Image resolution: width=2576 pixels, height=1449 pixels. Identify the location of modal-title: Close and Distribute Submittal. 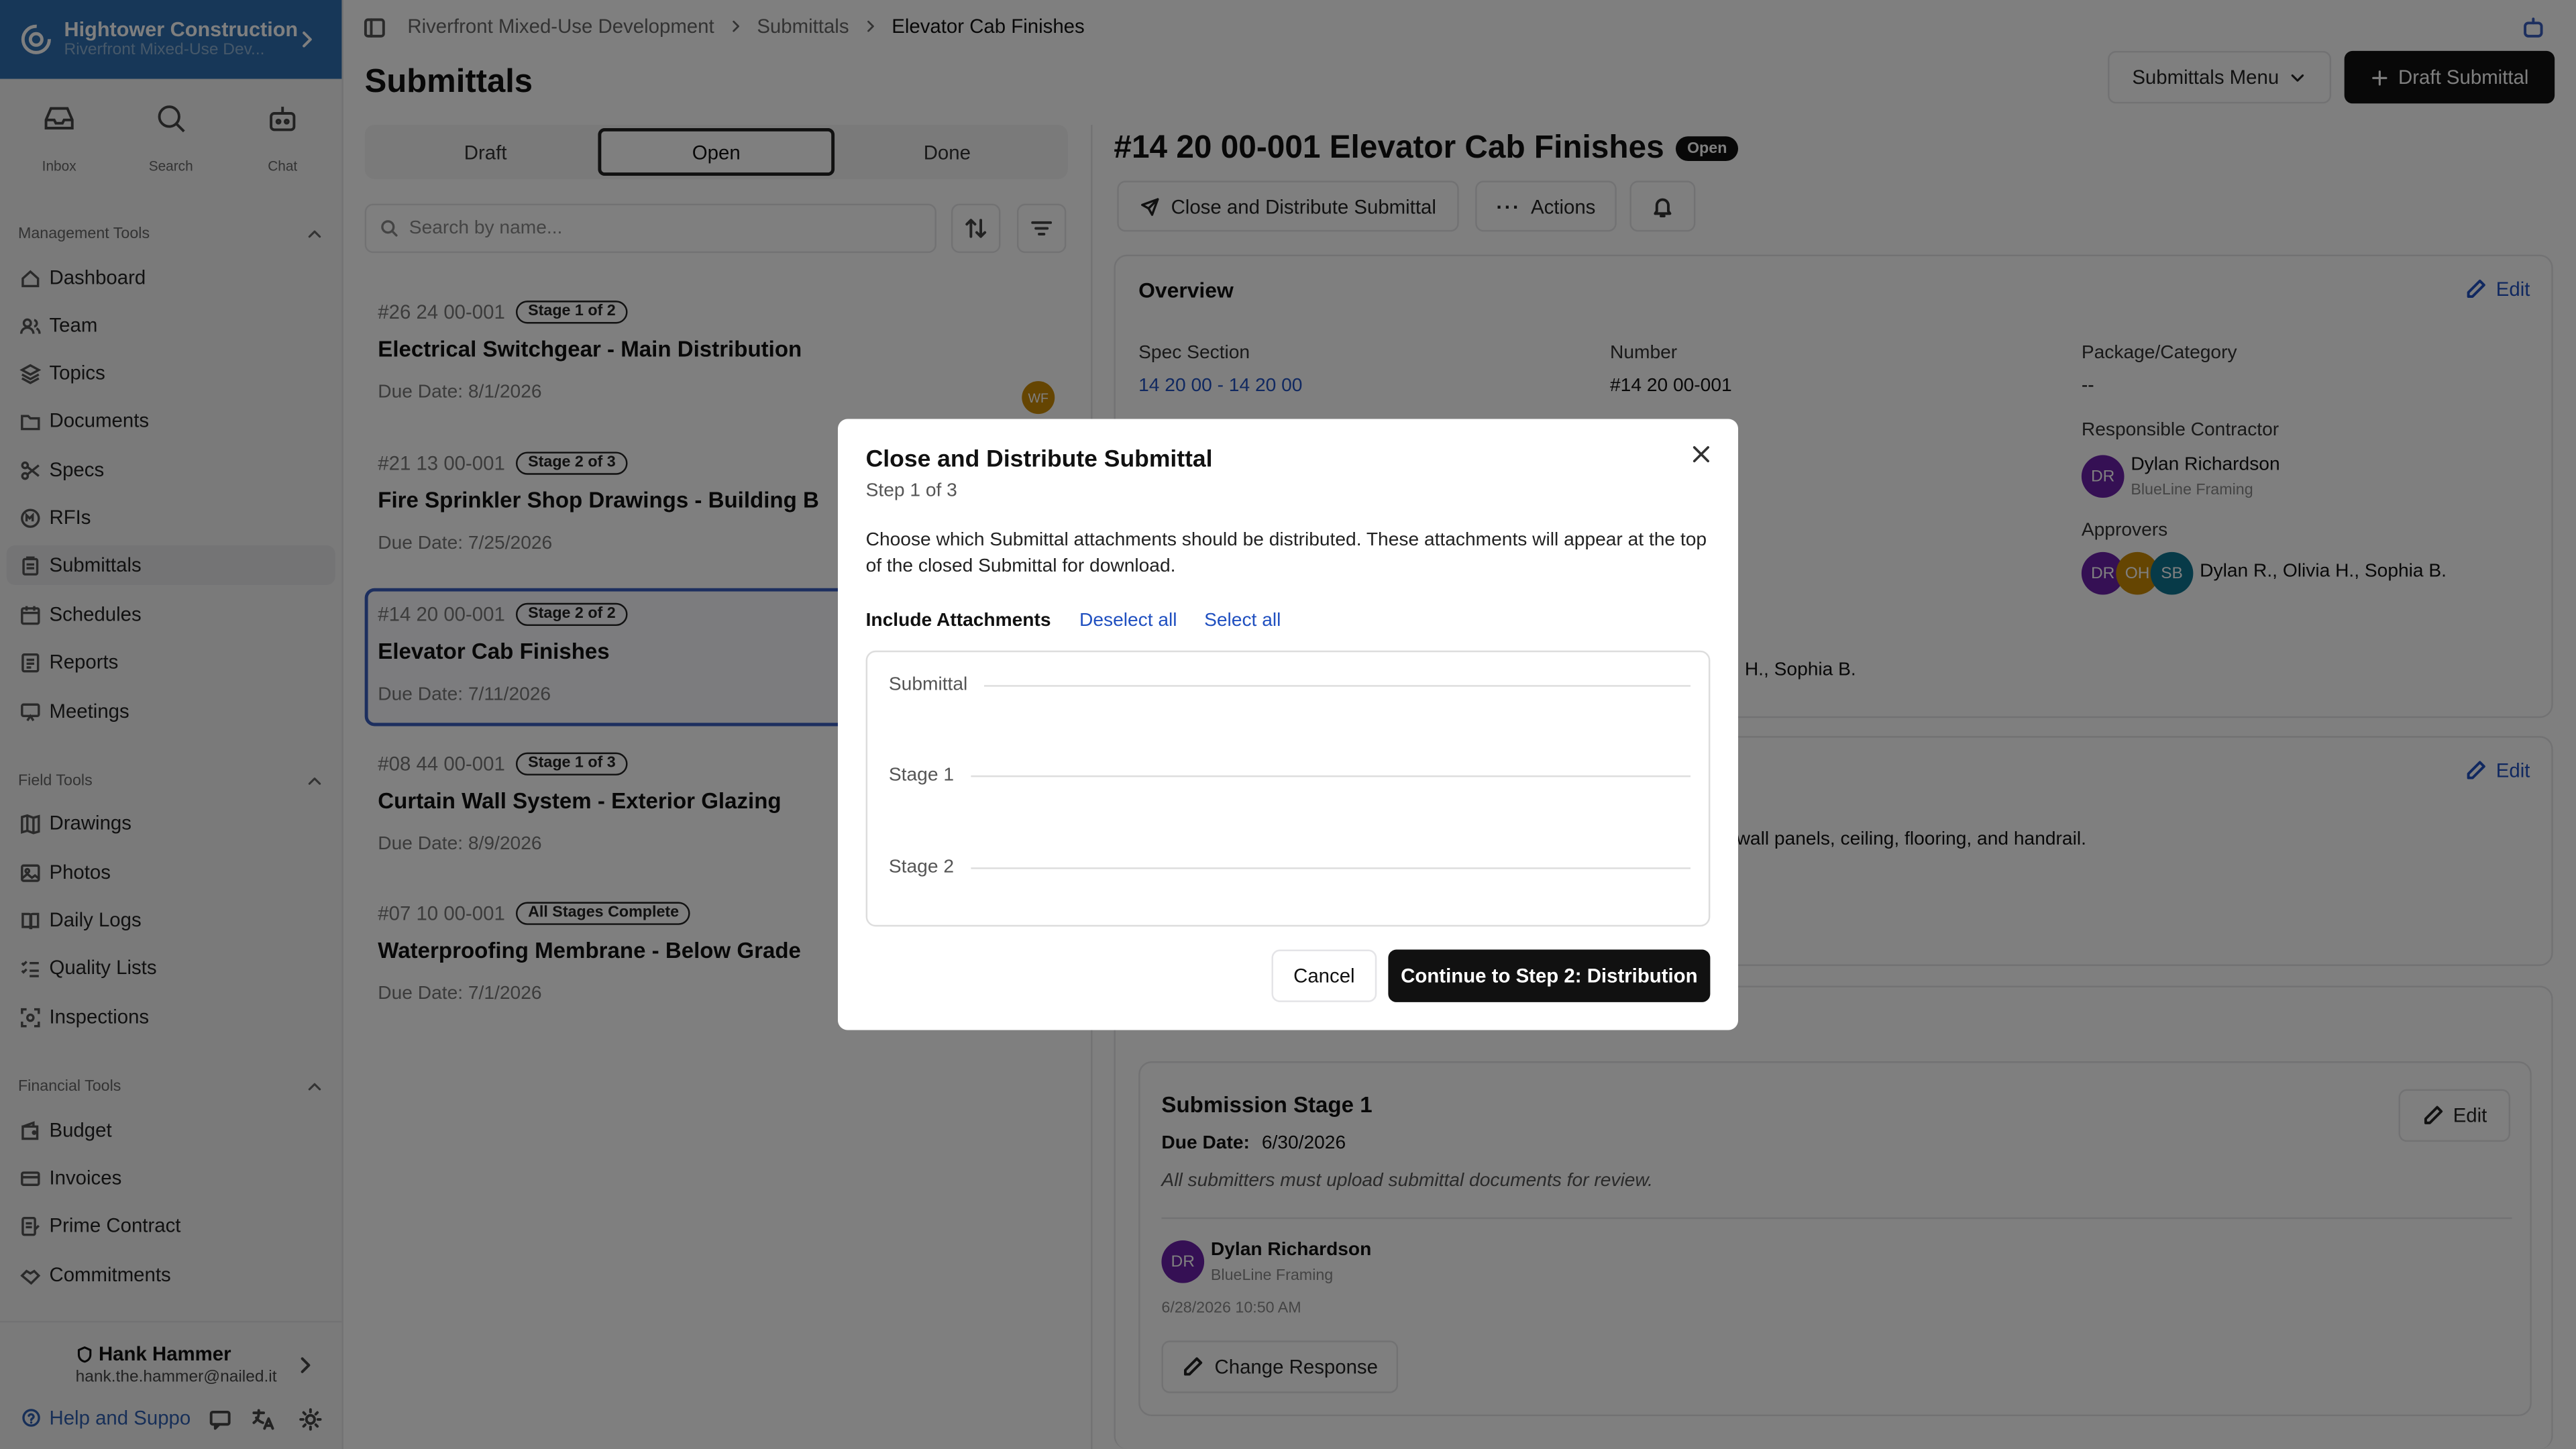
(1039, 460).